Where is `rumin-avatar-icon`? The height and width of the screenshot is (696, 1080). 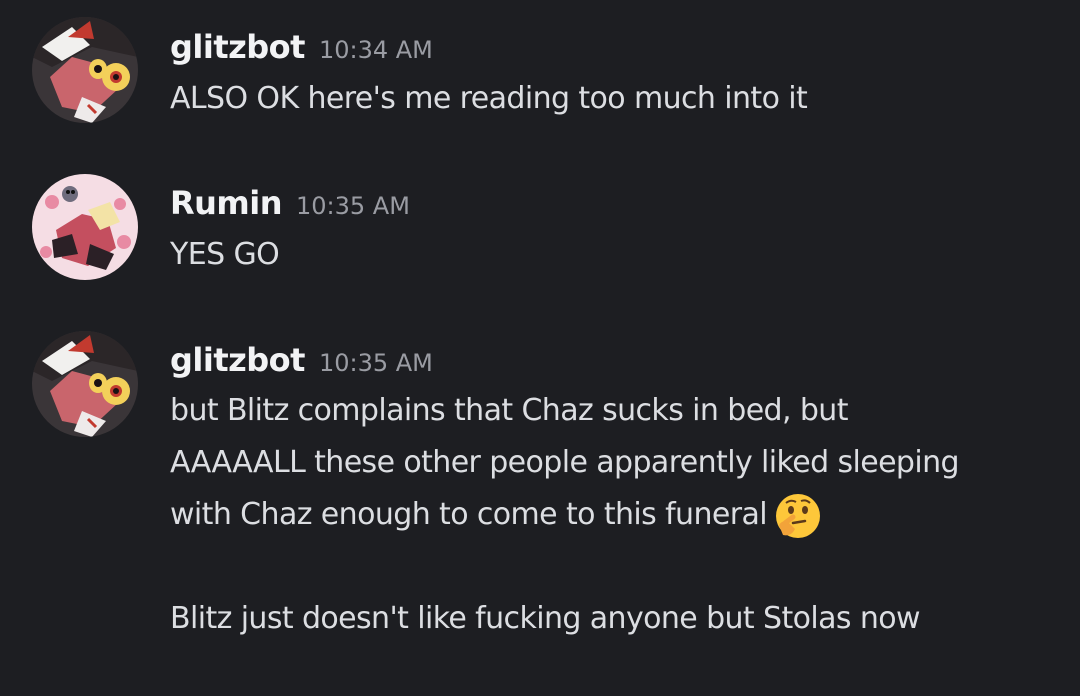
rumin-avatar-icon is located at coordinates (85, 227).